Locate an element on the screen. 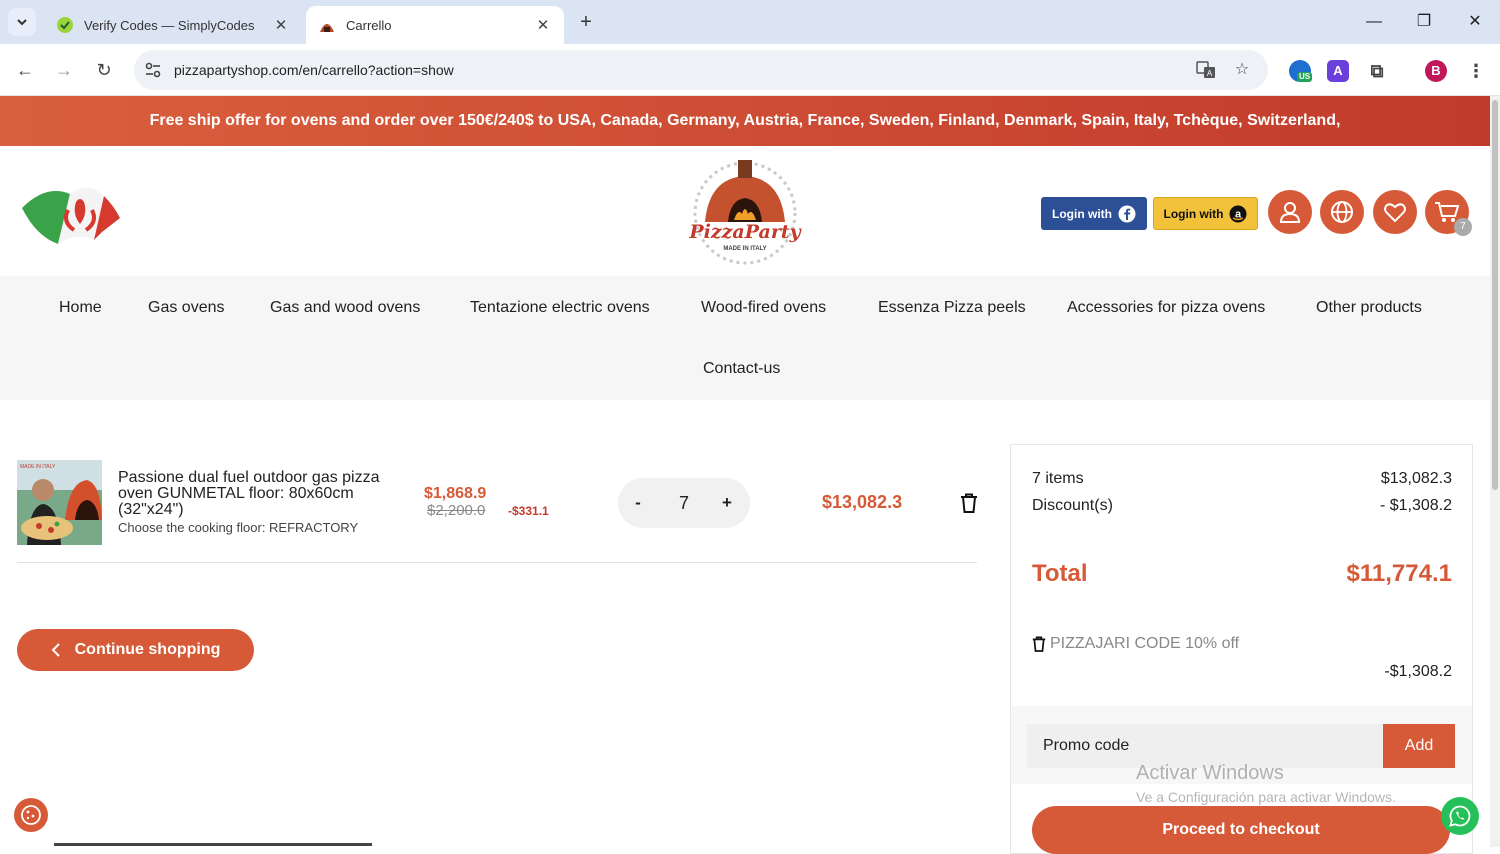 The height and width of the screenshot is (854, 1500). original-price: $2,200.0 is located at coordinates (456, 510).